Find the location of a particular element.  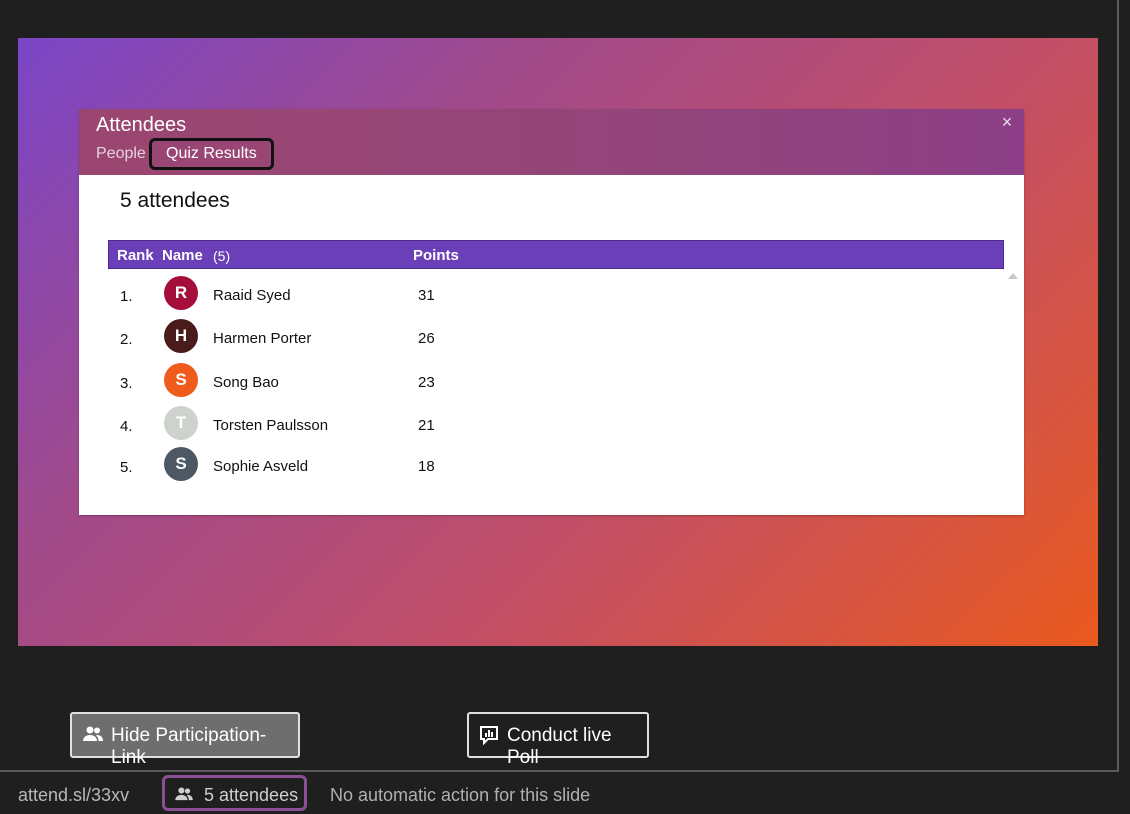

close-icon: × is located at coordinates (1007, 122).